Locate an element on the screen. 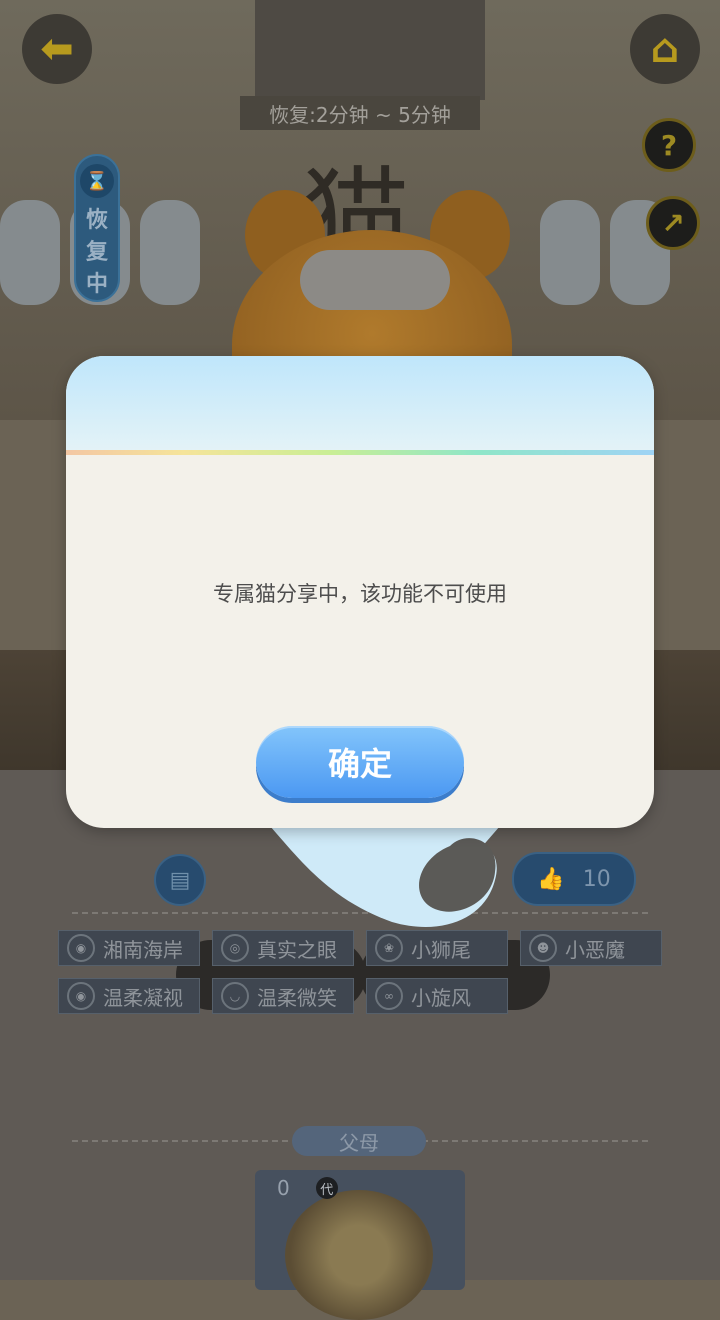 This screenshot has height=1320, width=720. trait-label: 小旋风 is located at coordinates (441, 997).